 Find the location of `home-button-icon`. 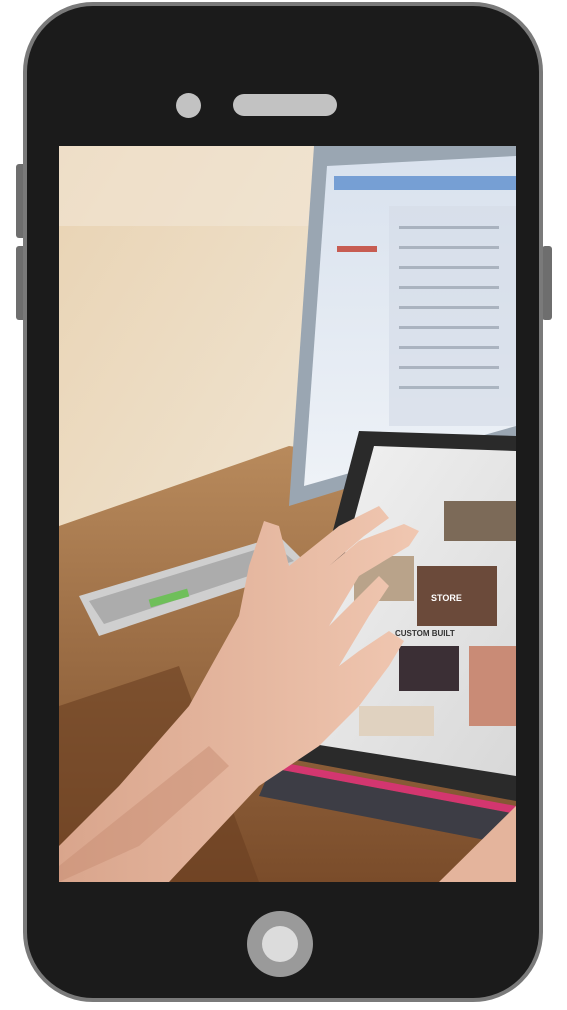

home-button-icon is located at coordinates (280, 944).